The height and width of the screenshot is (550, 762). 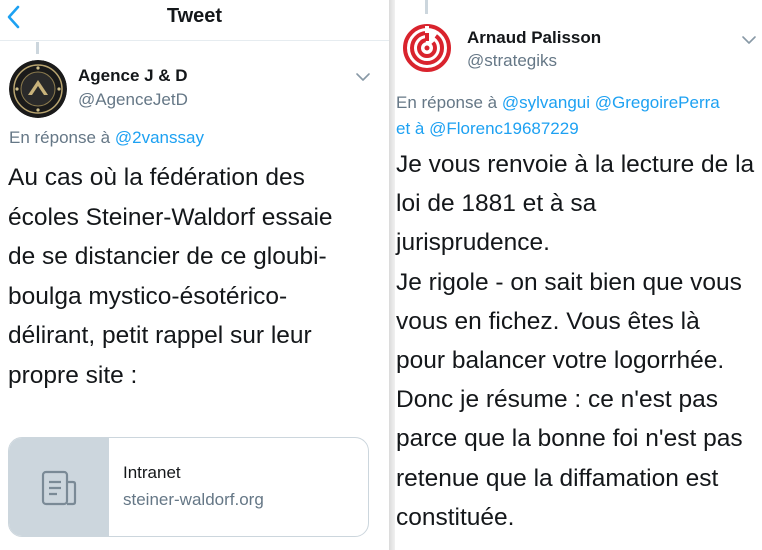 I want to click on tweet-line: Au cas où la fédération des, so click(x=156, y=177).